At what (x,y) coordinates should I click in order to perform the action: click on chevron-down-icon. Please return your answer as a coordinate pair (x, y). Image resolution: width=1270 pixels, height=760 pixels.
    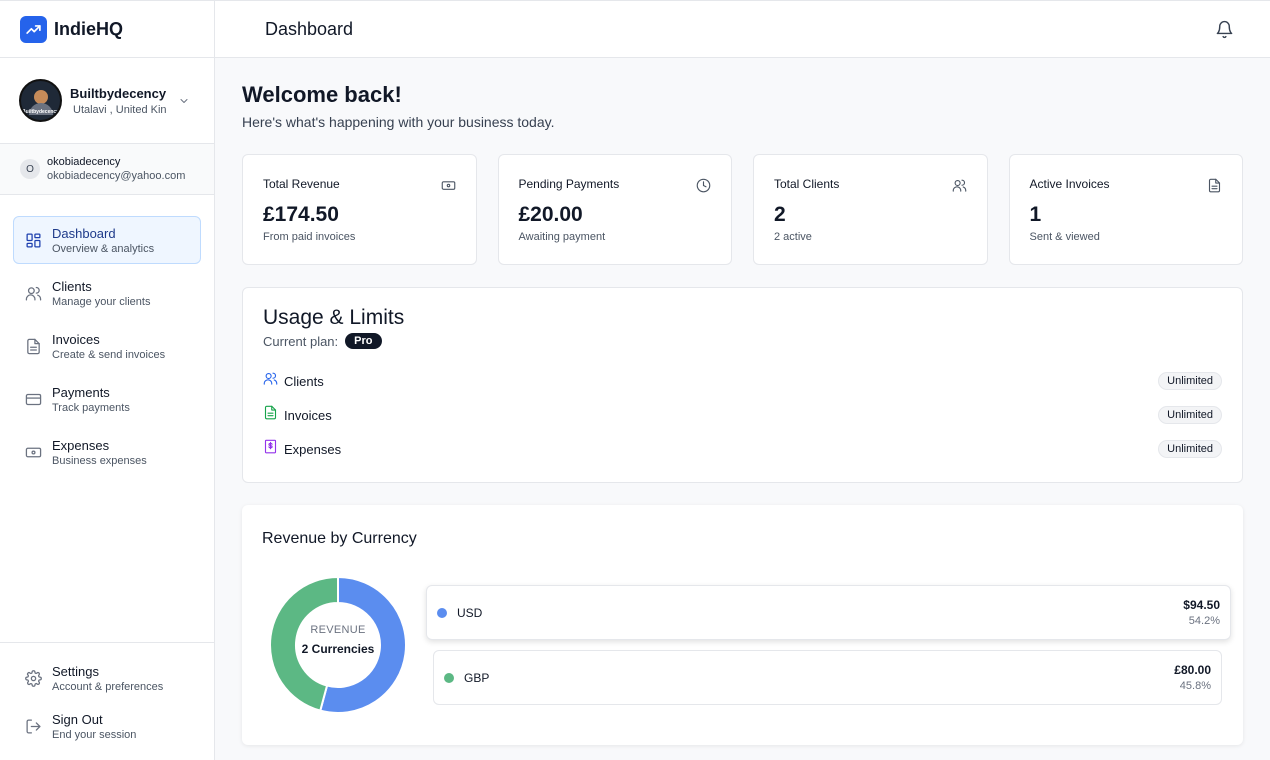
    Looking at the image, I should click on (184, 103).